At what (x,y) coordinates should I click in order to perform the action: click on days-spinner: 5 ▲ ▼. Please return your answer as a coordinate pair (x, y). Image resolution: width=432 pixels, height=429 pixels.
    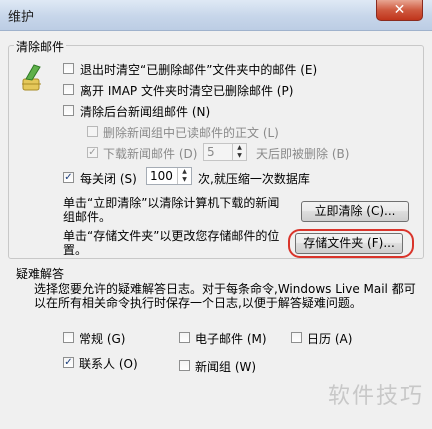
    Looking at the image, I should click on (225, 152).